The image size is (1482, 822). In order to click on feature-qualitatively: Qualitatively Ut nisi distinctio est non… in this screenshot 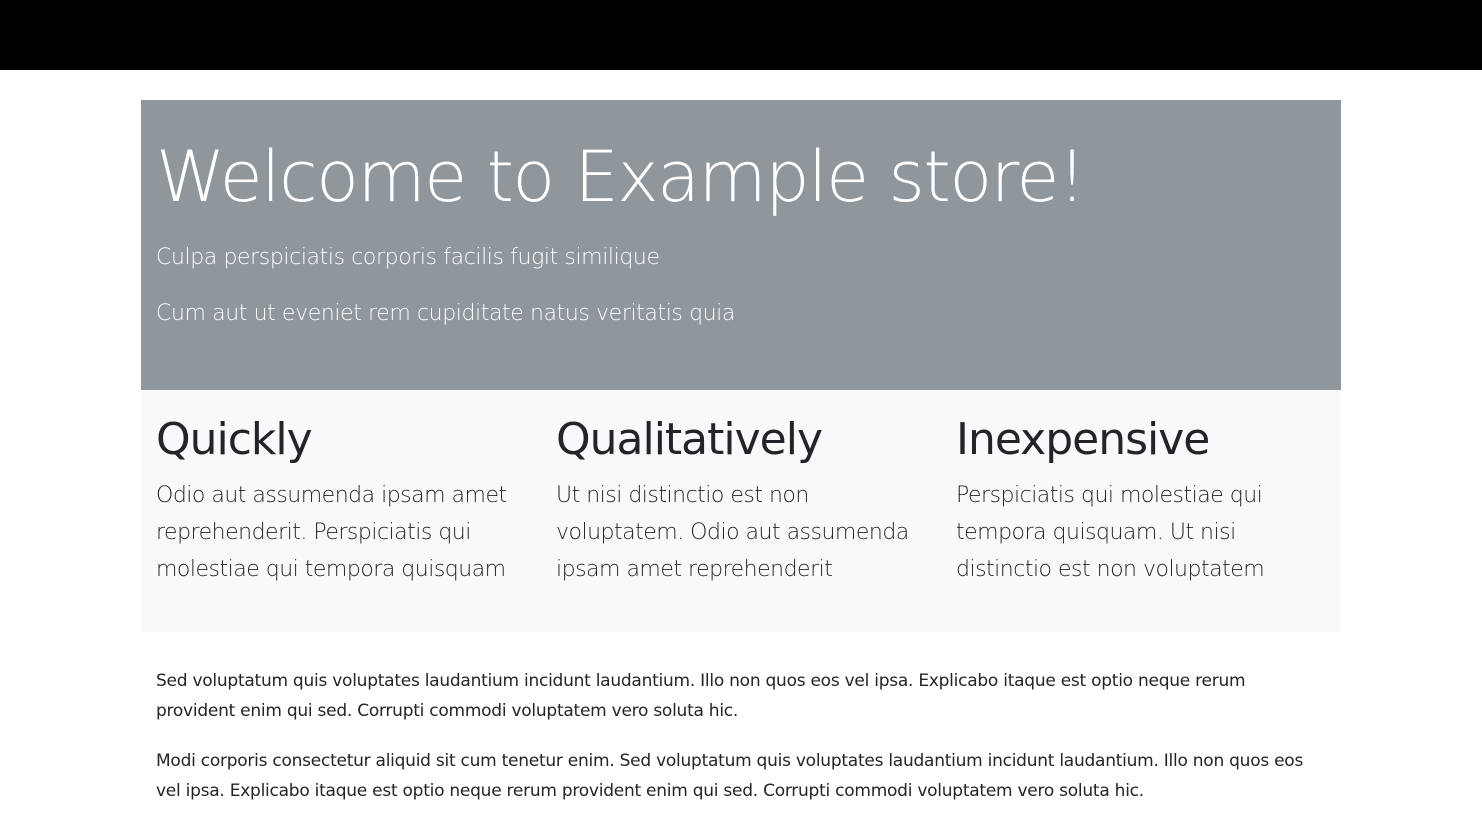, I will do `click(741, 523)`.